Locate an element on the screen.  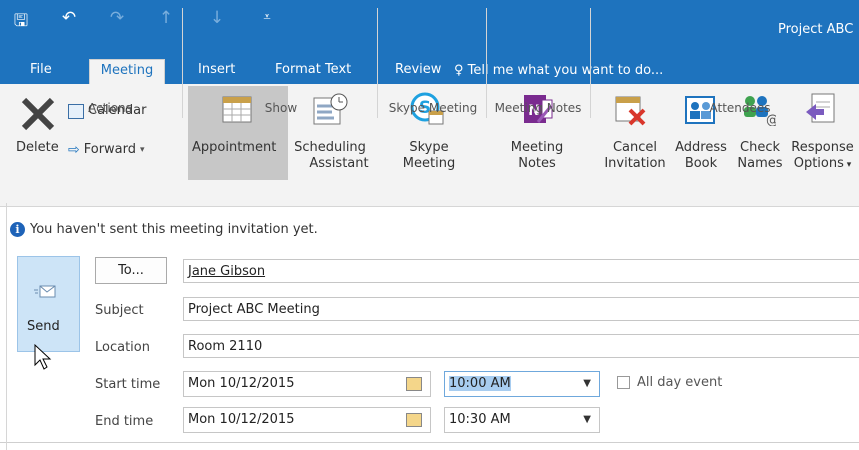
check-label-1: Check is located at coordinates (760, 147).